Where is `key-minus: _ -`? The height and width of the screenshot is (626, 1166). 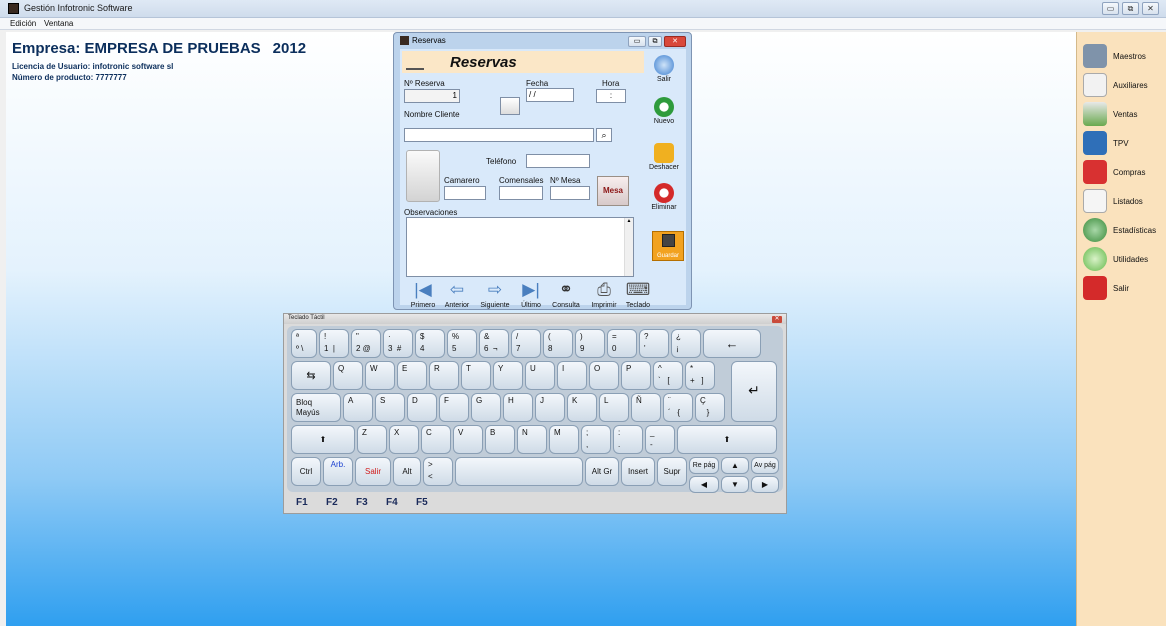
key-minus: _ - is located at coordinates (660, 439).